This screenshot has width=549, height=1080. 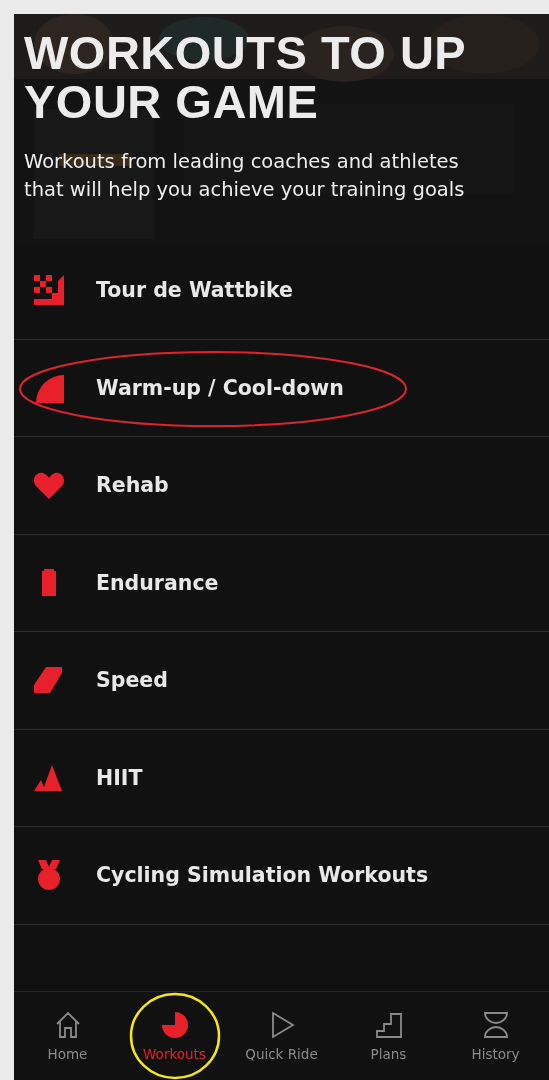 I want to click on workout-category-item: Cycling Simulation Workouts, so click(x=281, y=876).